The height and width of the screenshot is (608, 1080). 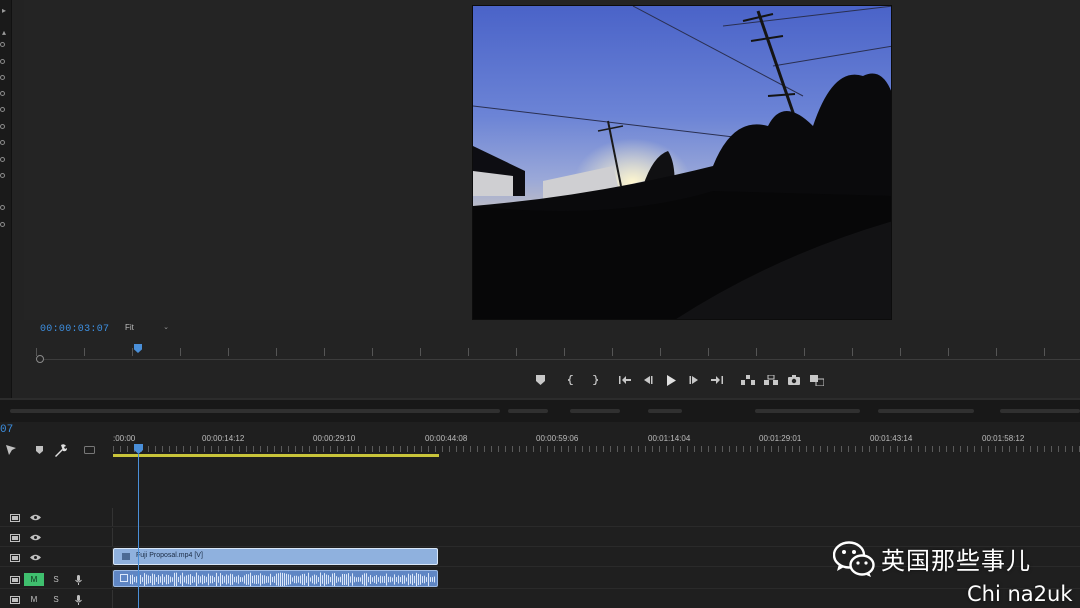 I want to click on nest-icon, so click(x=11, y=450).